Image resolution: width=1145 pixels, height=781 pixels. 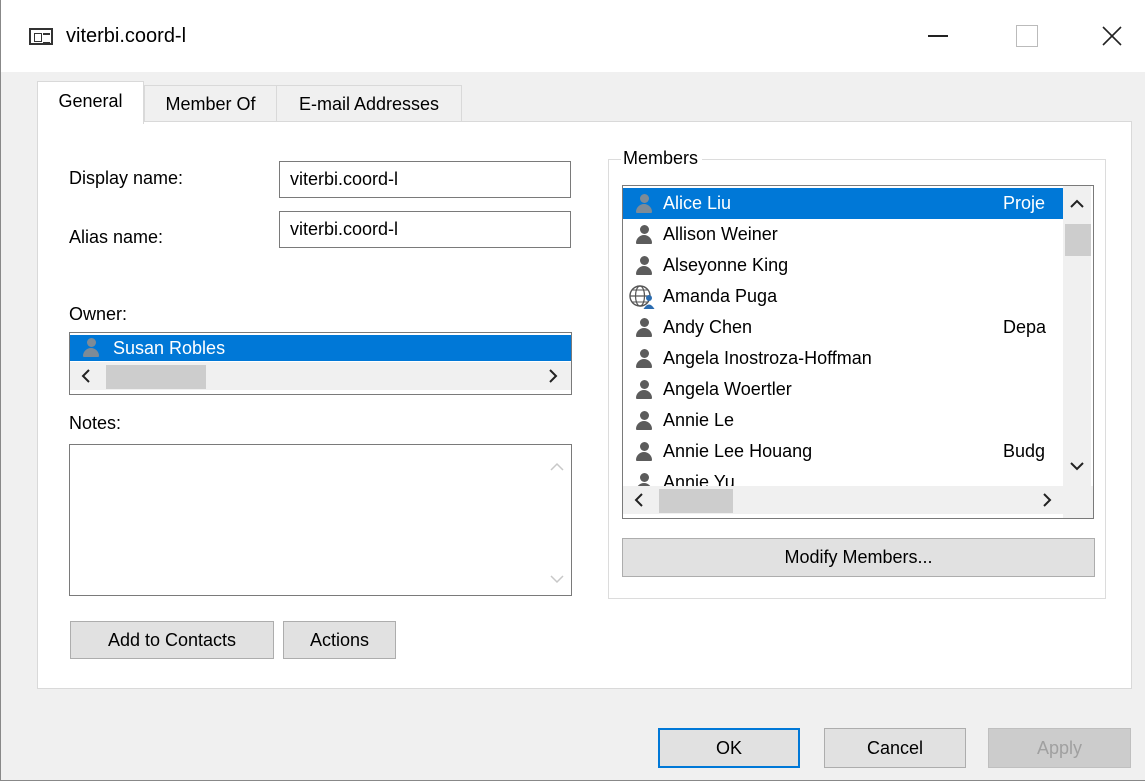 I want to click on member-row: Andy Chen Depa, so click(x=843, y=327).